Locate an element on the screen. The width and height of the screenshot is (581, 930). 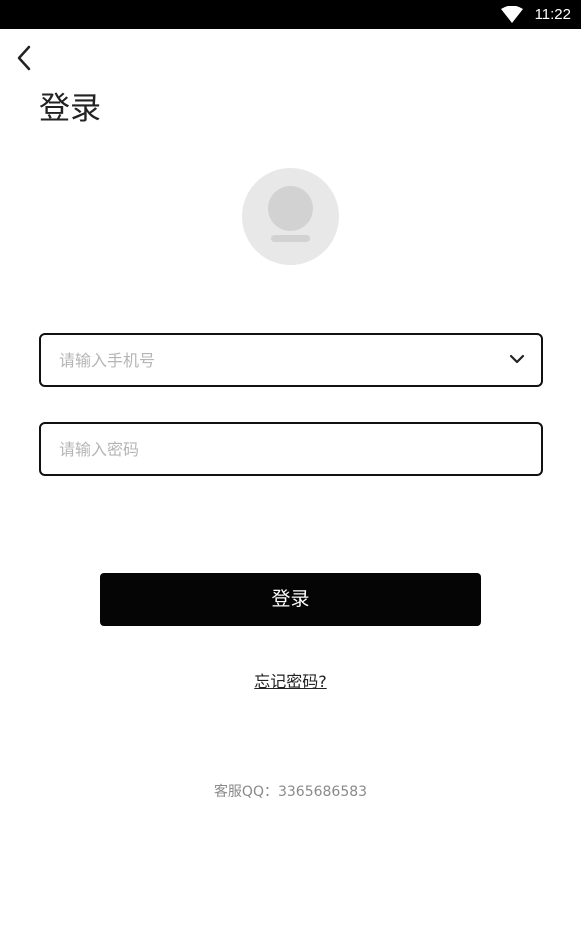
back-button is located at coordinates (25, 58).